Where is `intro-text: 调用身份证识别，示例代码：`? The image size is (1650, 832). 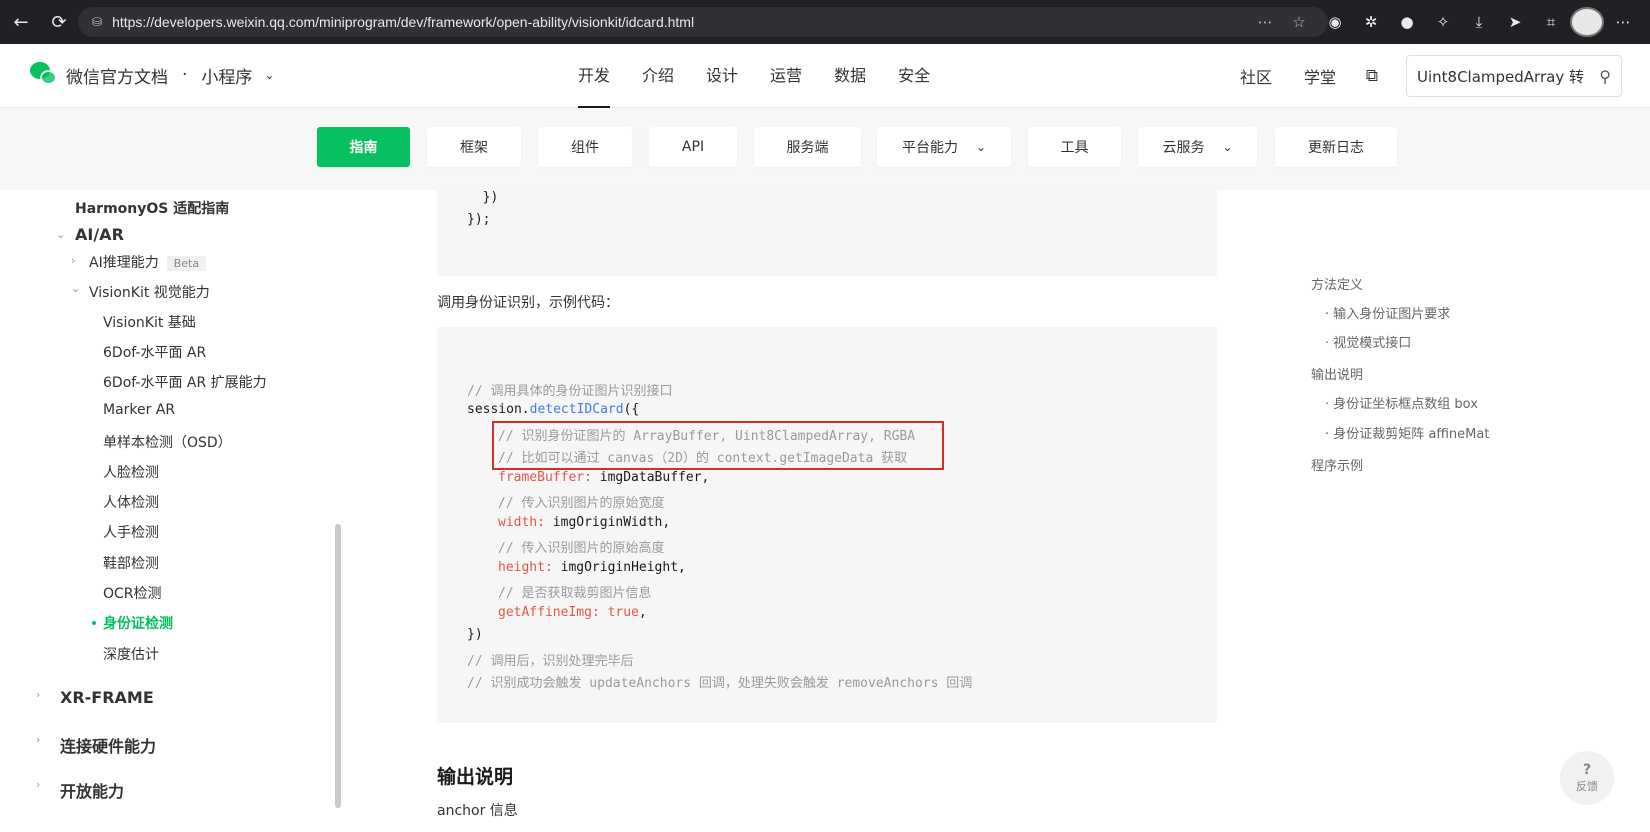
intro-text: 调用身份证识别，示例代码： is located at coordinates (528, 303).